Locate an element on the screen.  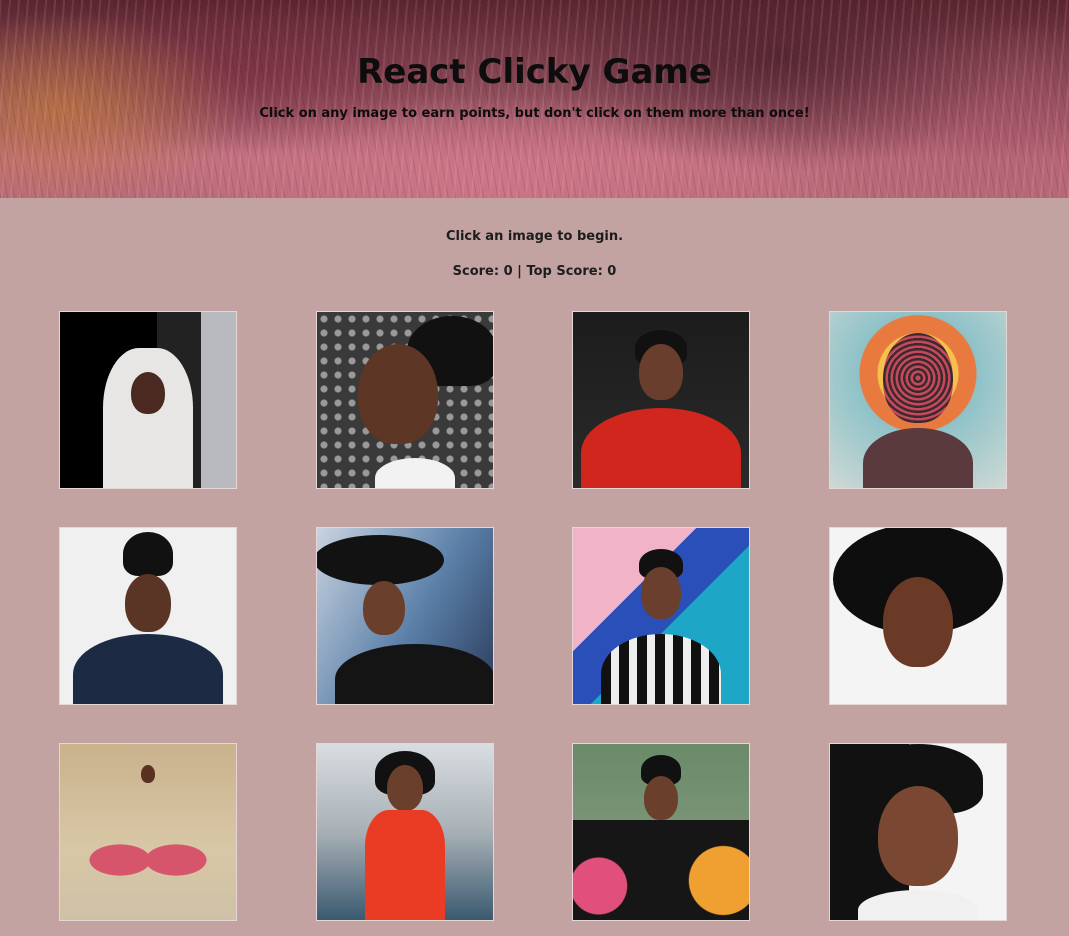
card-red-jacket is located at coordinates (661, 400).